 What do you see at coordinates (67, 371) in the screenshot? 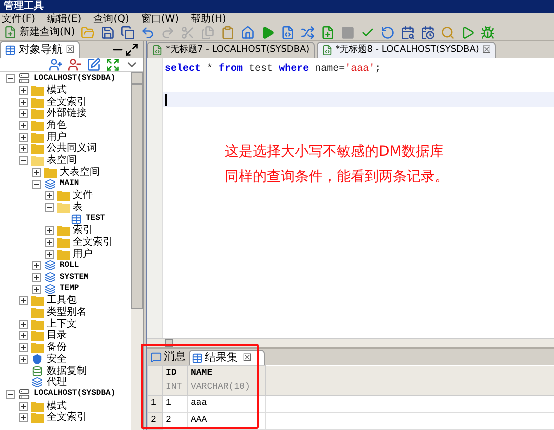
I see `tree-item: 数据复制` at bounding box center [67, 371].